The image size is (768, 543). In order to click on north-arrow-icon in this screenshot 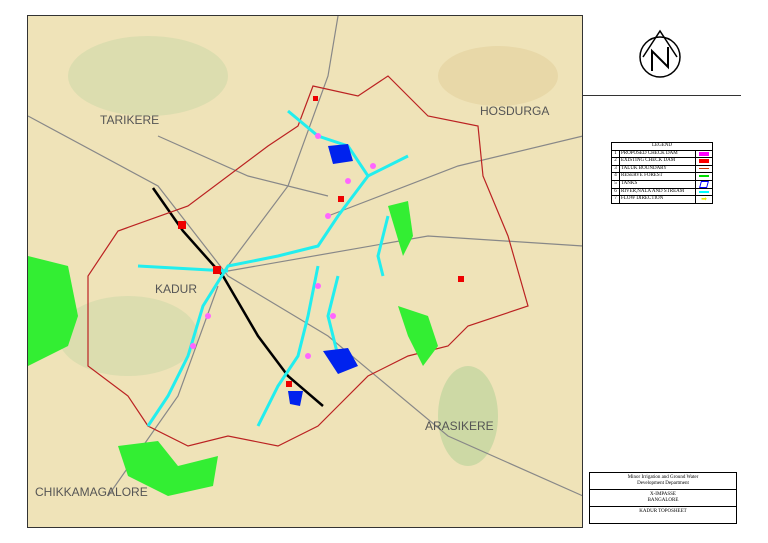, I will do `click(660, 53)`.